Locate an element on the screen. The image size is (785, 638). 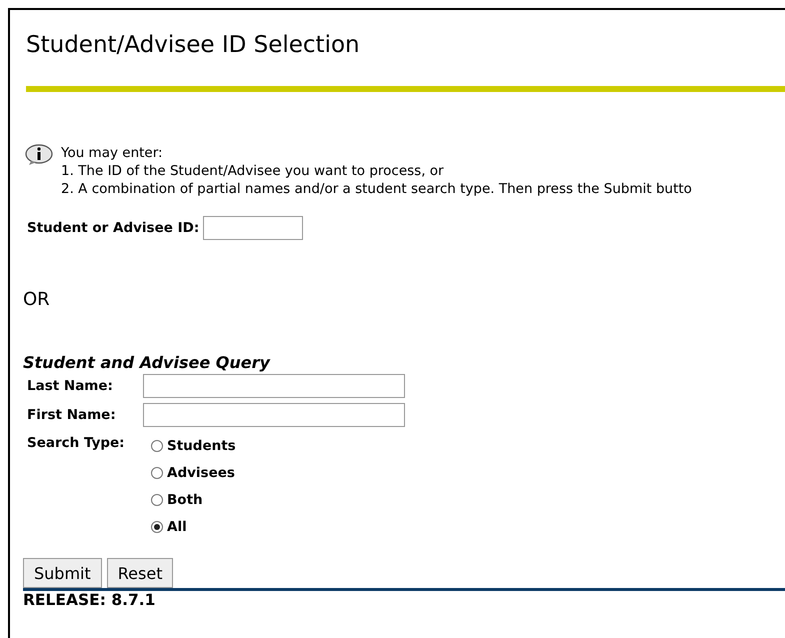
field-label: Last Name: is located at coordinates (70, 386).